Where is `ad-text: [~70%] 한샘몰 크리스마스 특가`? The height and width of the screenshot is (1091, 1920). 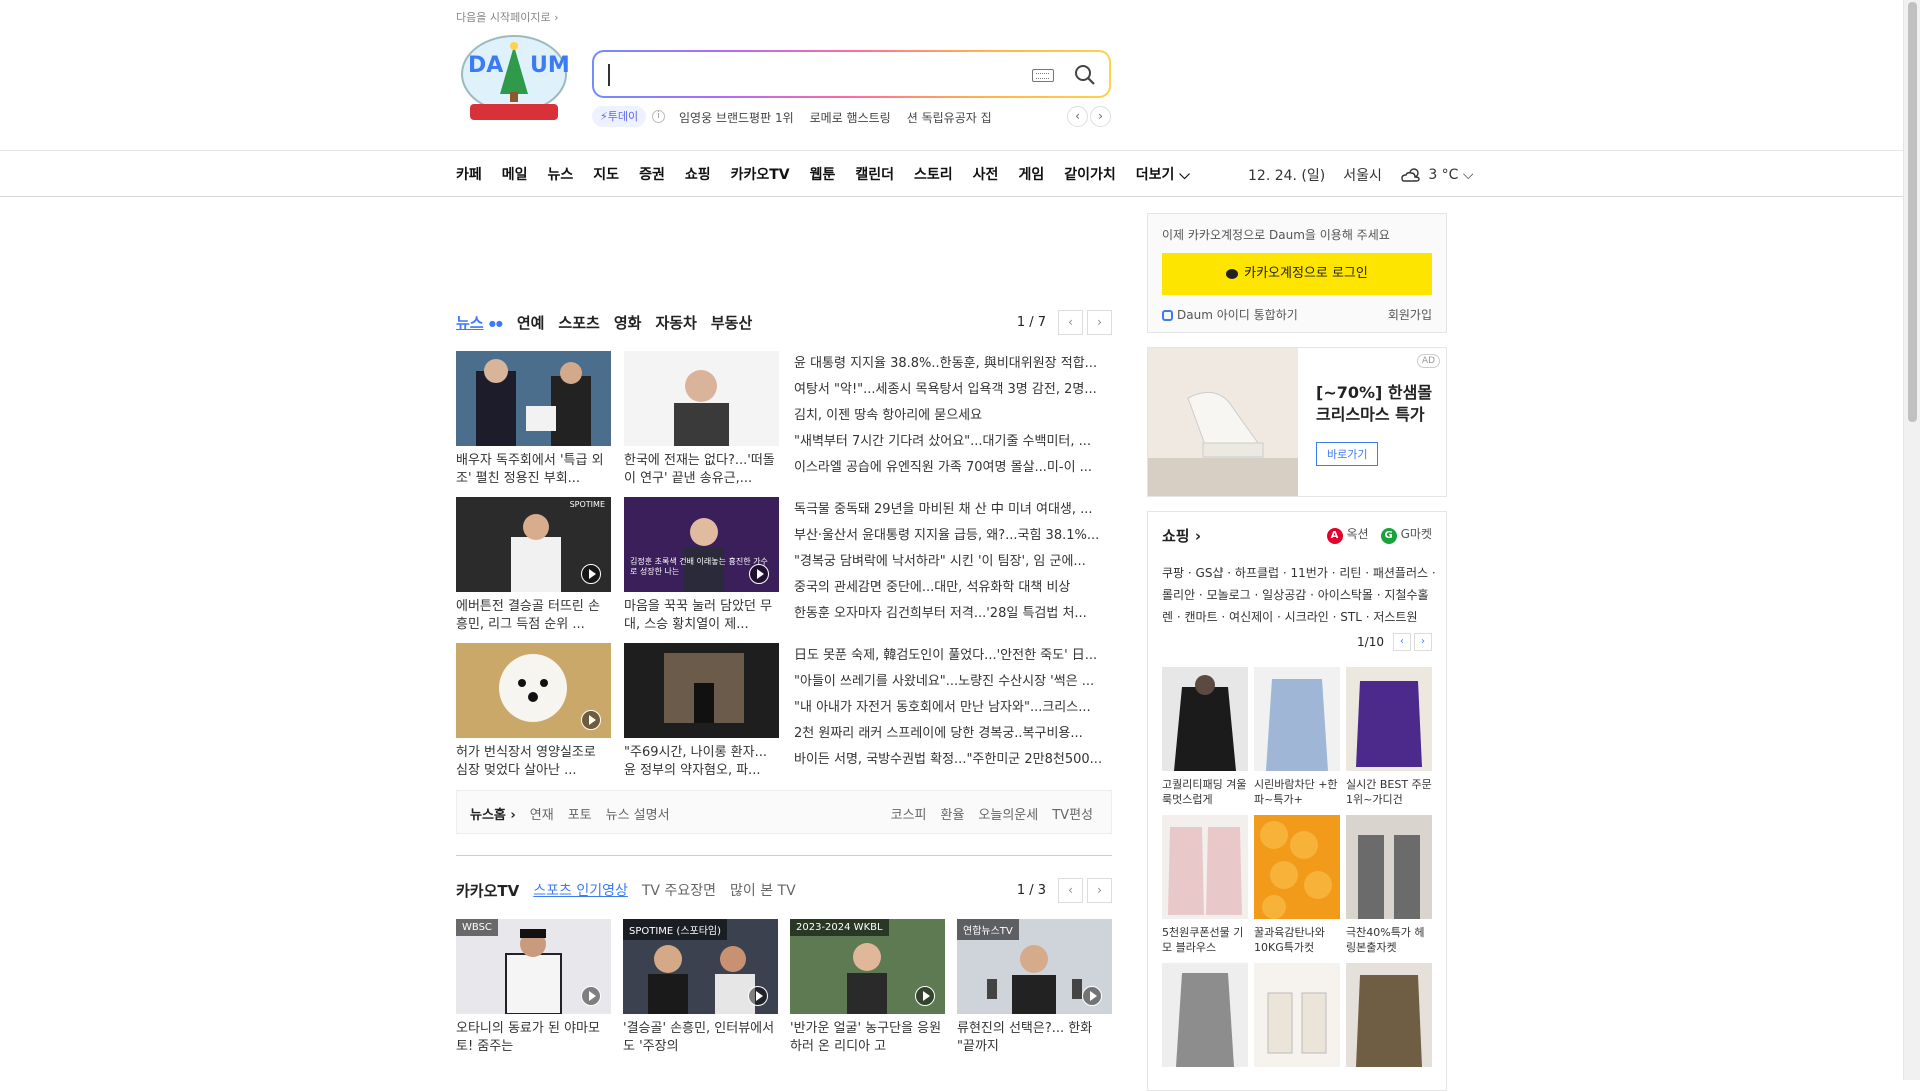
ad-text: [~70%] 한샘몰 크리스마스 특가 is located at coordinates (1376, 404).